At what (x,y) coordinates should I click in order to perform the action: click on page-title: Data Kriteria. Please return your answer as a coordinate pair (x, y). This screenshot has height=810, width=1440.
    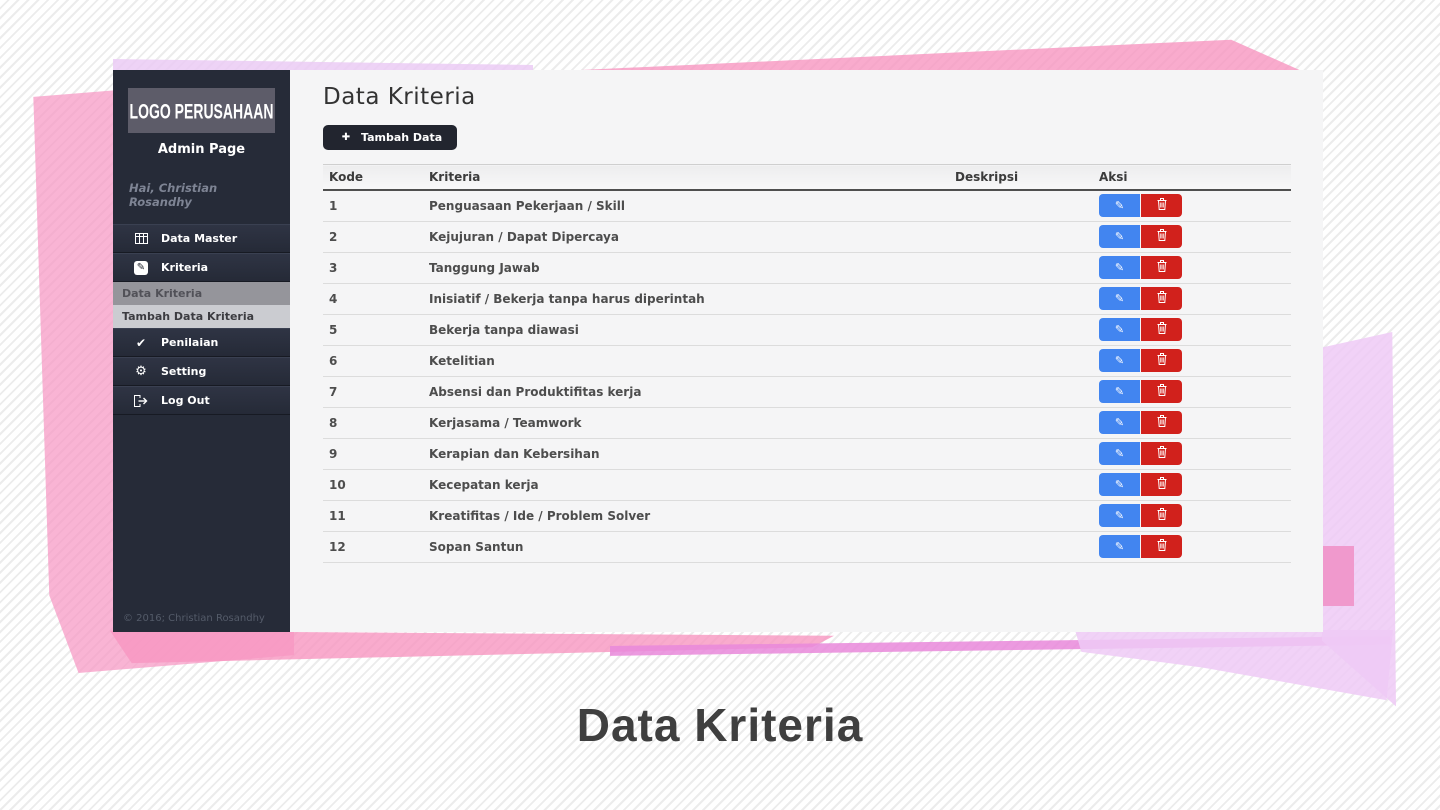
    Looking at the image, I should click on (399, 97).